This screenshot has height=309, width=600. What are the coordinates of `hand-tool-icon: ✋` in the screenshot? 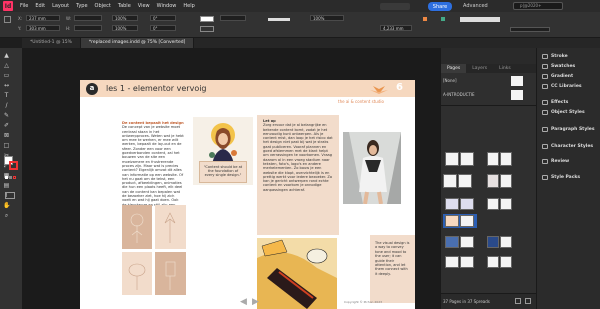 It's located at (6, 205).